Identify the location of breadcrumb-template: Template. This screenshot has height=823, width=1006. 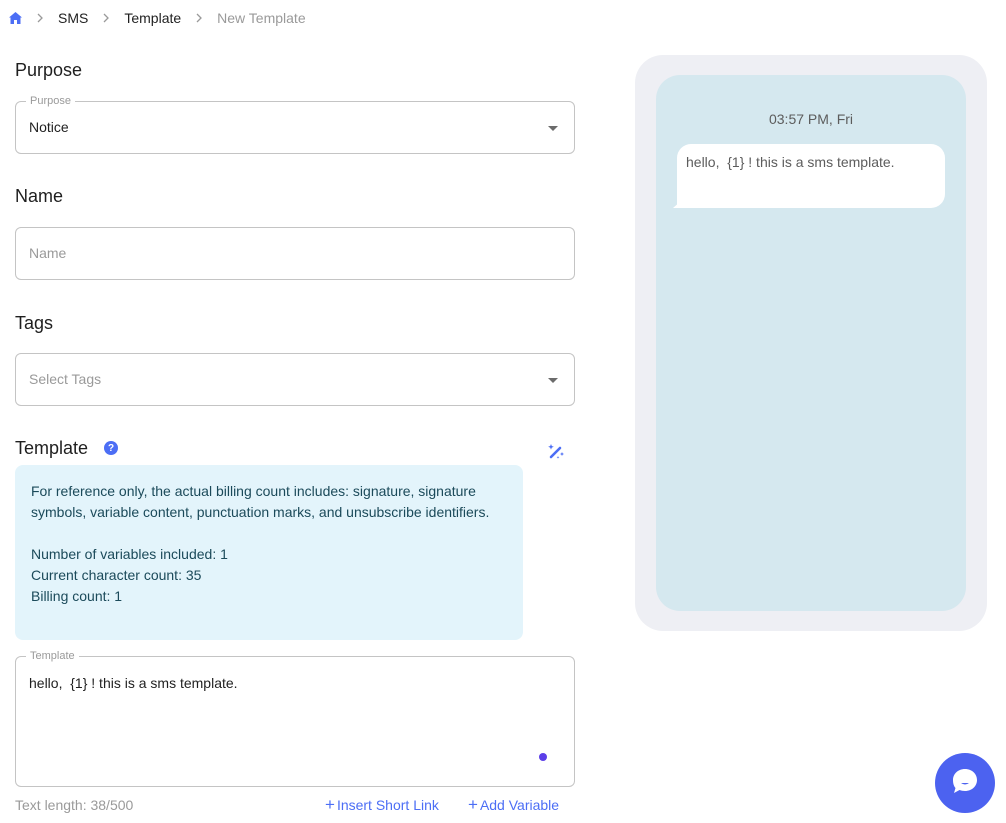
(152, 18).